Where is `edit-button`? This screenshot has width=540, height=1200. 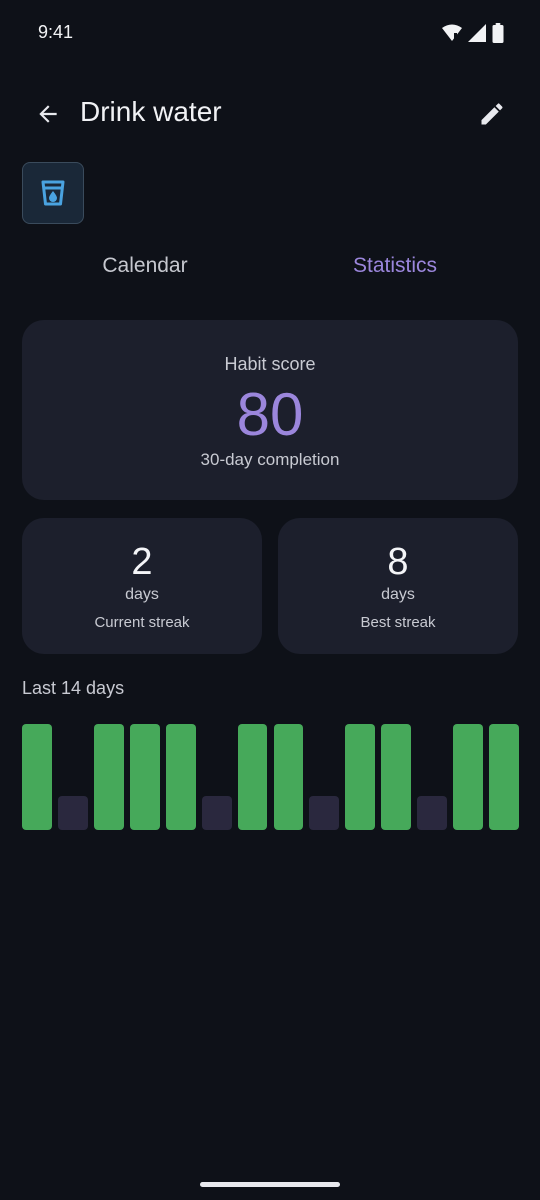 edit-button is located at coordinates (492, 114).